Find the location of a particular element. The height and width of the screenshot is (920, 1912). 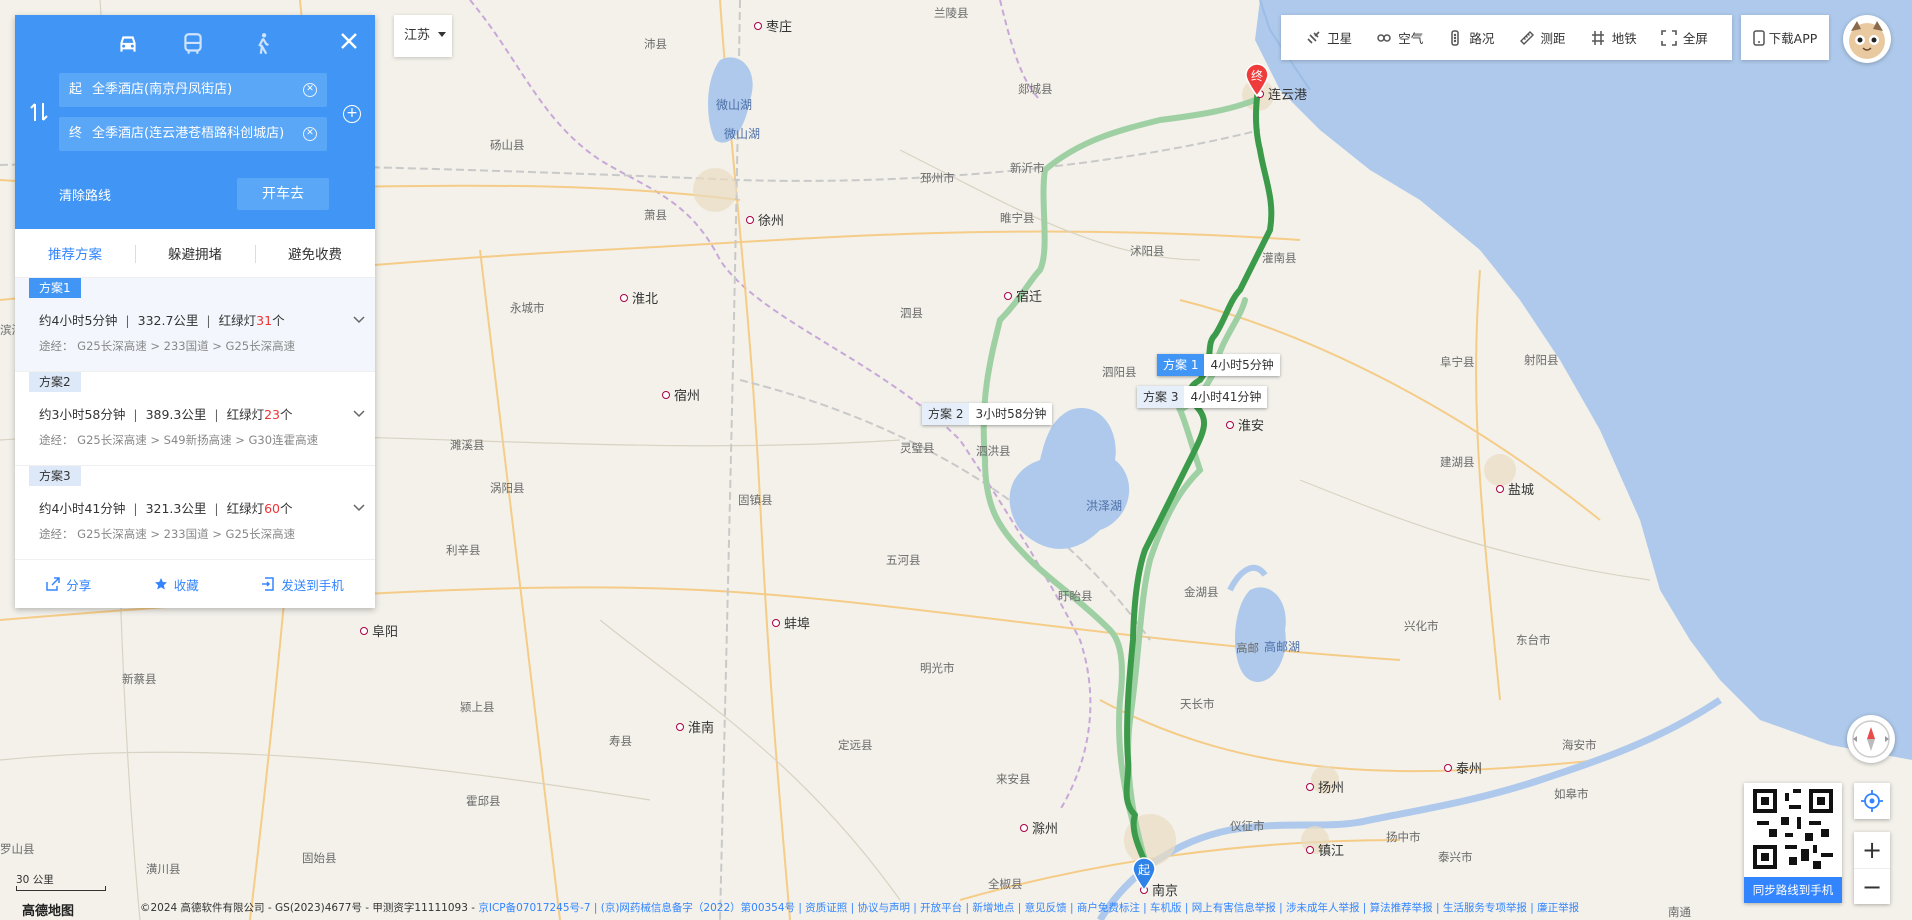

start-input: 起全季酒店(南京丹凤街店) ✕ is located at coordinates (193, 90).